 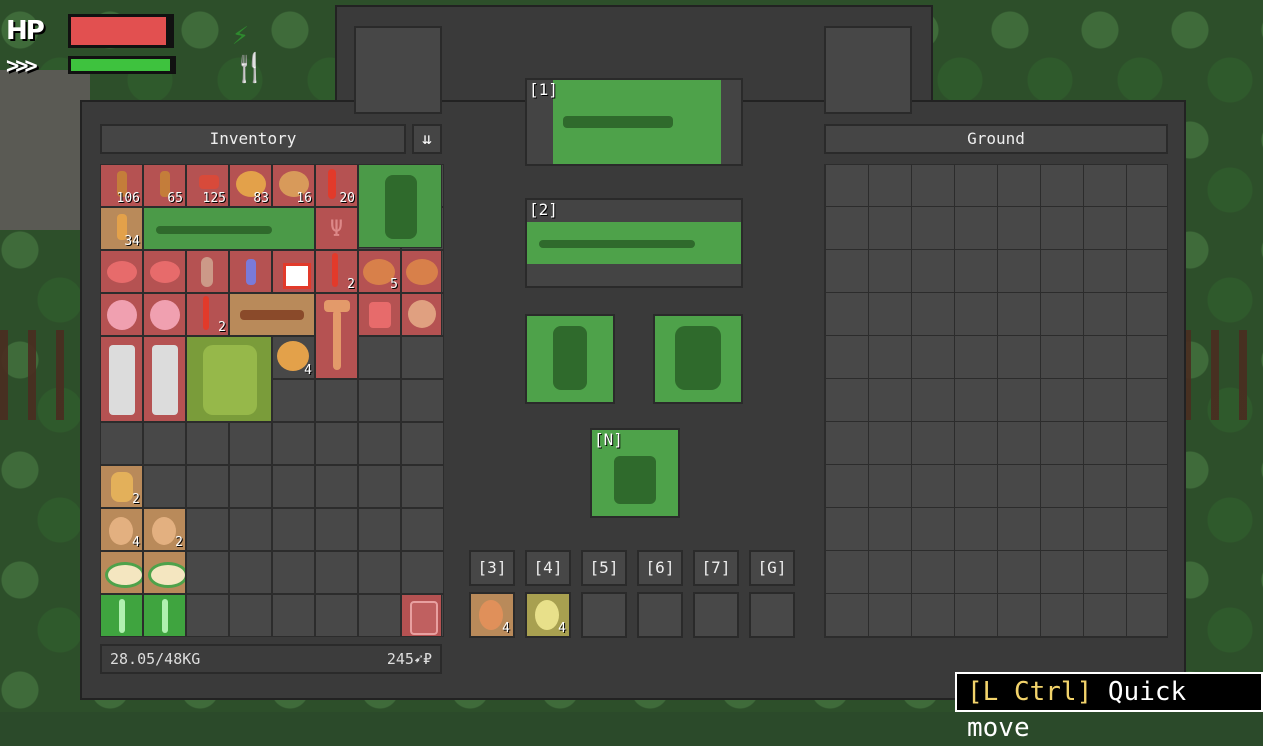 I want to click on item-pellets-1: 83, so click(x=250, y=185).